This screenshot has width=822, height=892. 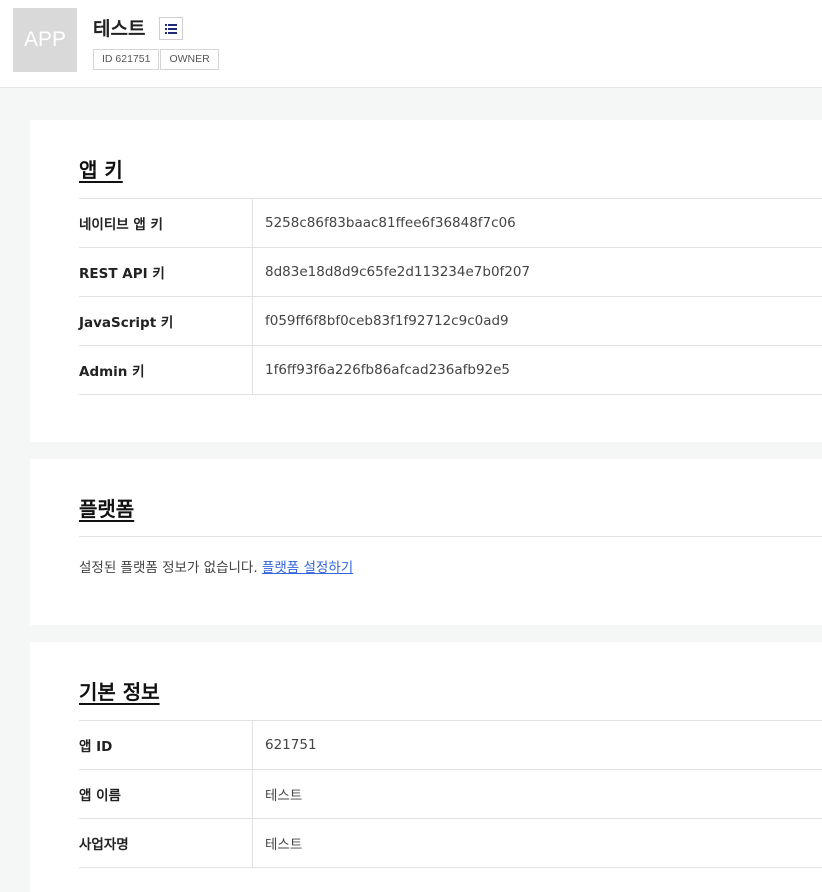 I want to click on app-badges: ID 621751 OWNER, so click(x=156, y=59).